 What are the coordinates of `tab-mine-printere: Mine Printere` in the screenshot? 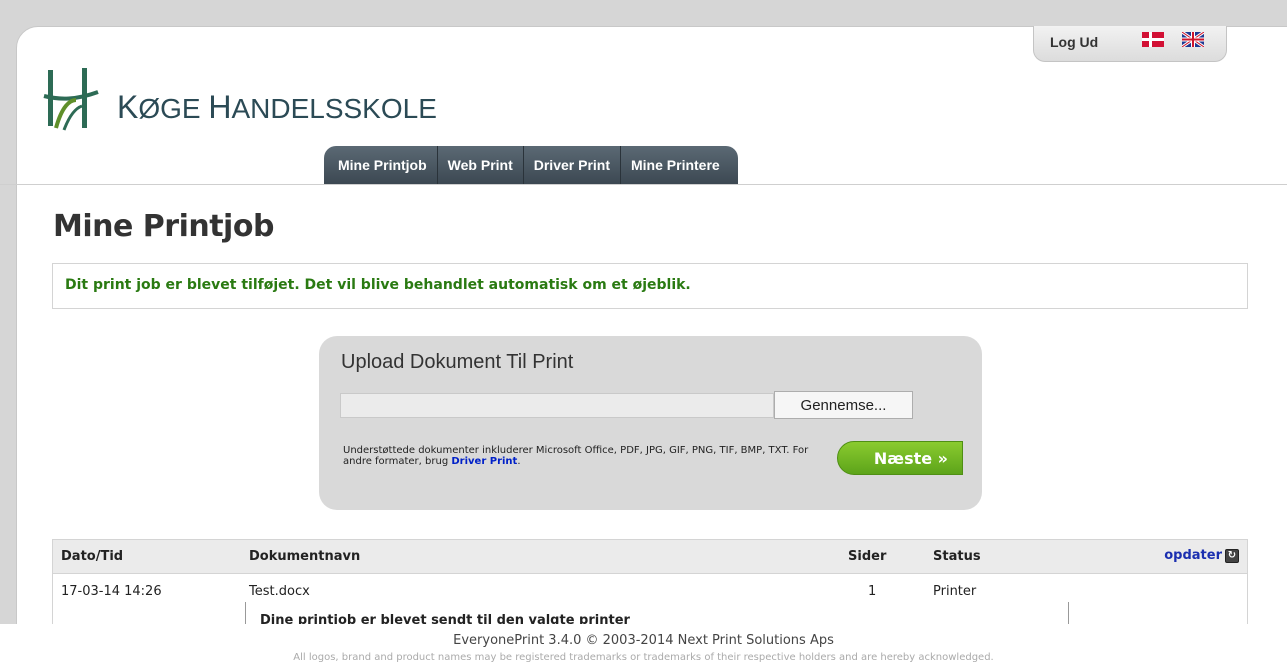 It's located at (677, 165).